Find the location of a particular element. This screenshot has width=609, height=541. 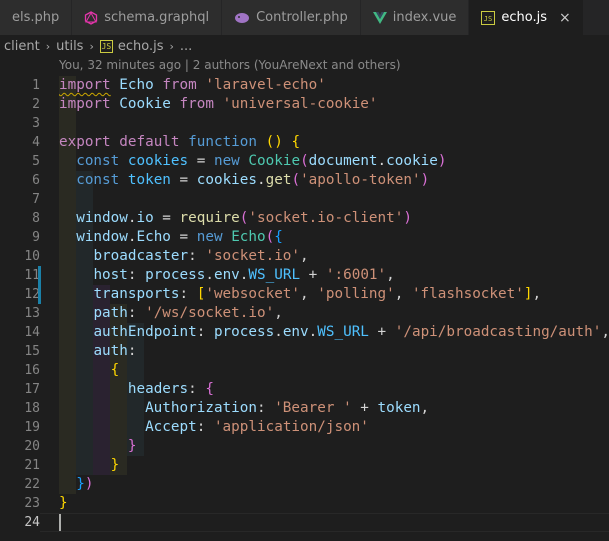

line-number: 17 is located at coordinates (32, 389).